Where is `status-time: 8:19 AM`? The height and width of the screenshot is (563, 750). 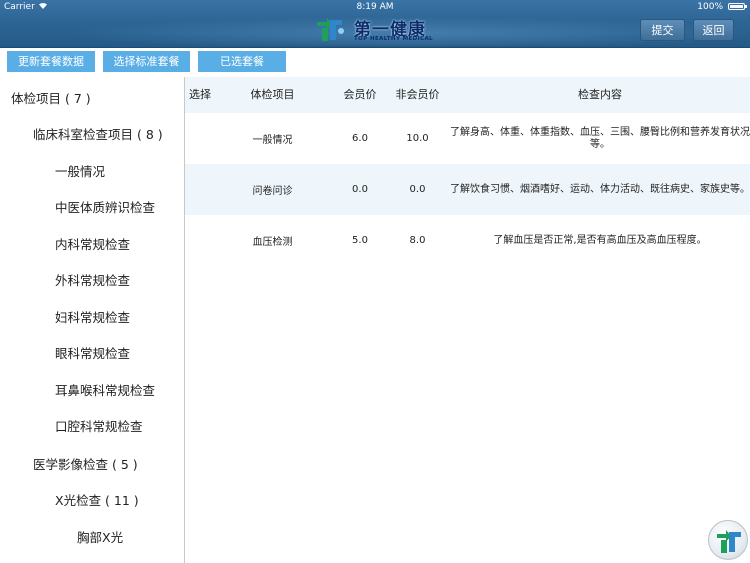
status-time: 8:19 AM is located at coordinates (375, 7).